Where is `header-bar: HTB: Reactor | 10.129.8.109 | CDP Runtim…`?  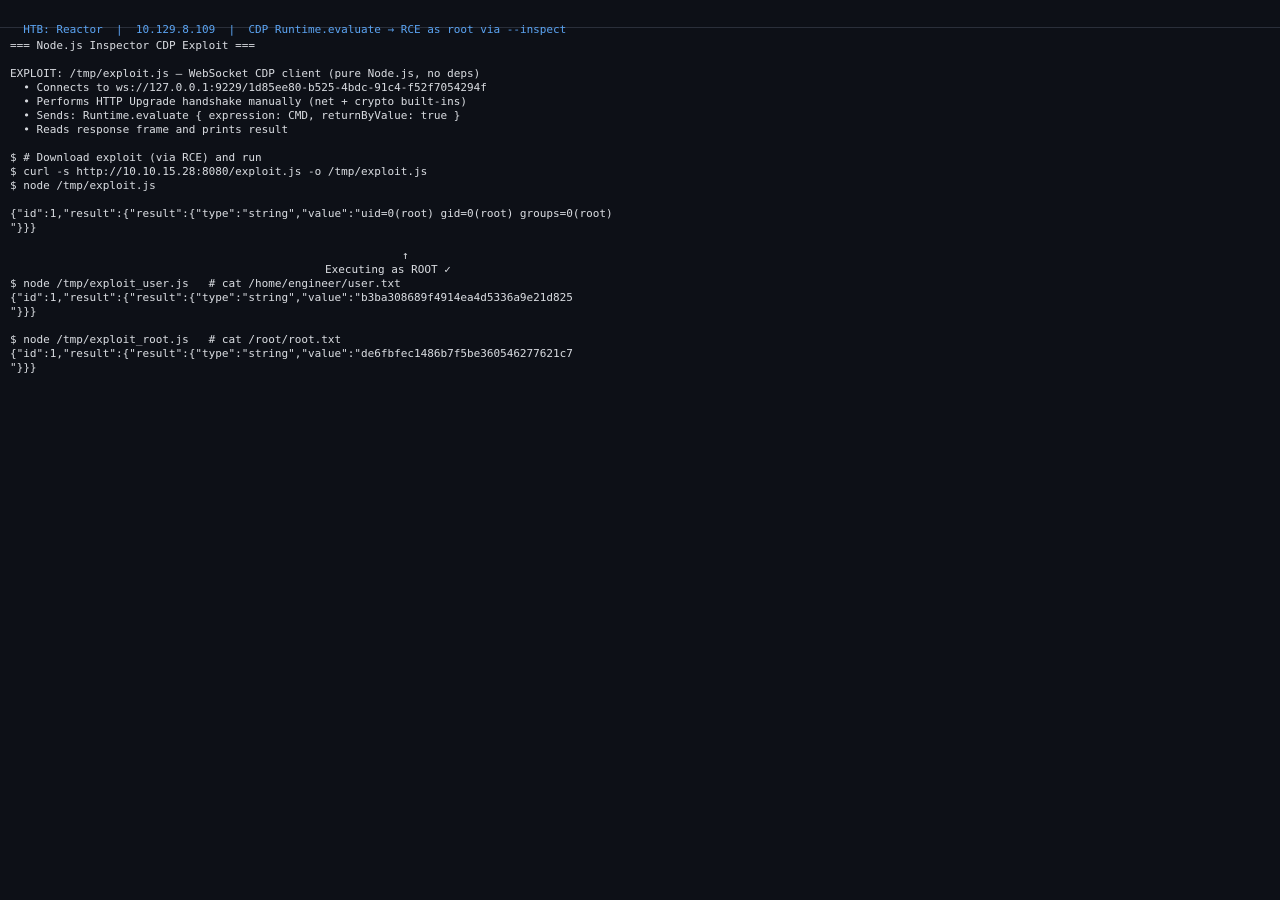
header-bar: HTB: Reactor | 10.129.8.109 | CDP Runtim… is located at coordinates (640, 18).